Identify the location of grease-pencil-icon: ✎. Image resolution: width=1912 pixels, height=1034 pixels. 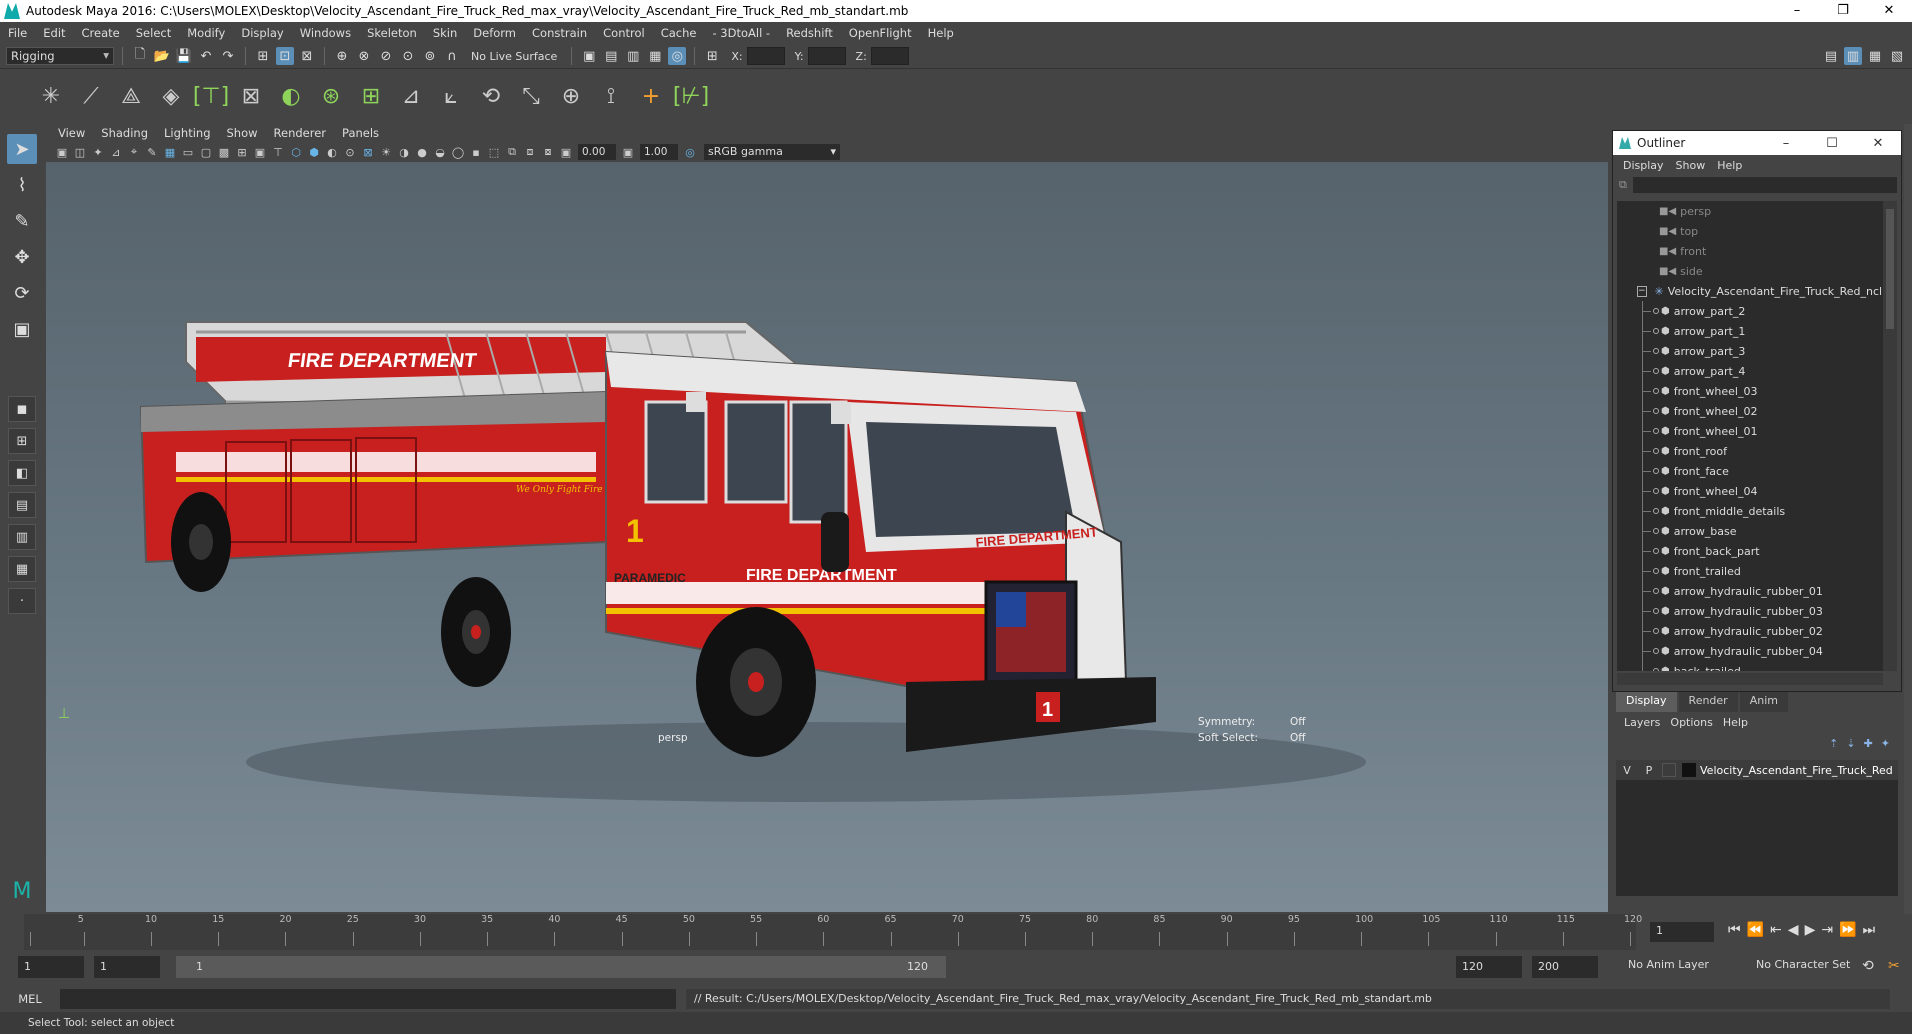
(152, 152).